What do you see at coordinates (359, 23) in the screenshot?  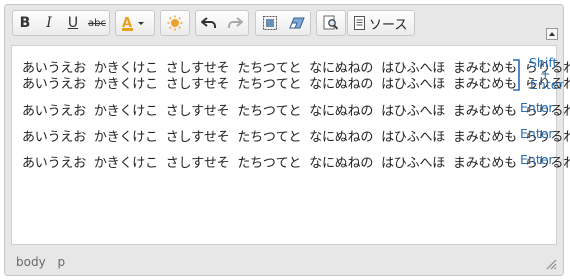 I see `document-icon` at bounding box center [359, 23].